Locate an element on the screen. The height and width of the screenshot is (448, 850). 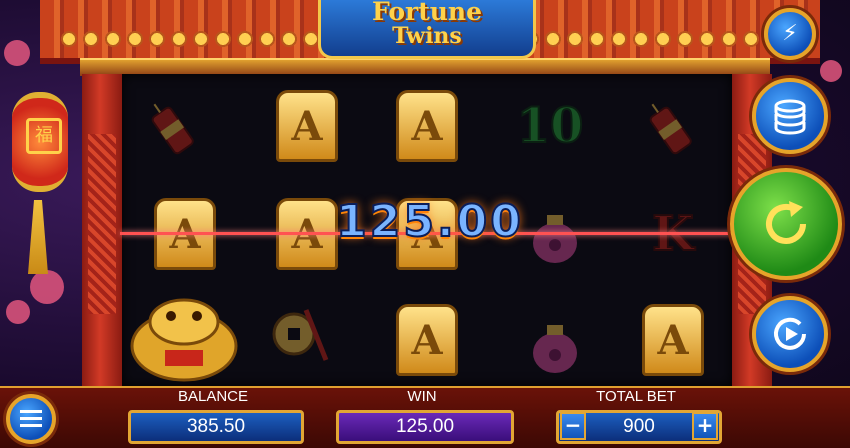
money-pouch-icon is located at coordinates (555, 349).